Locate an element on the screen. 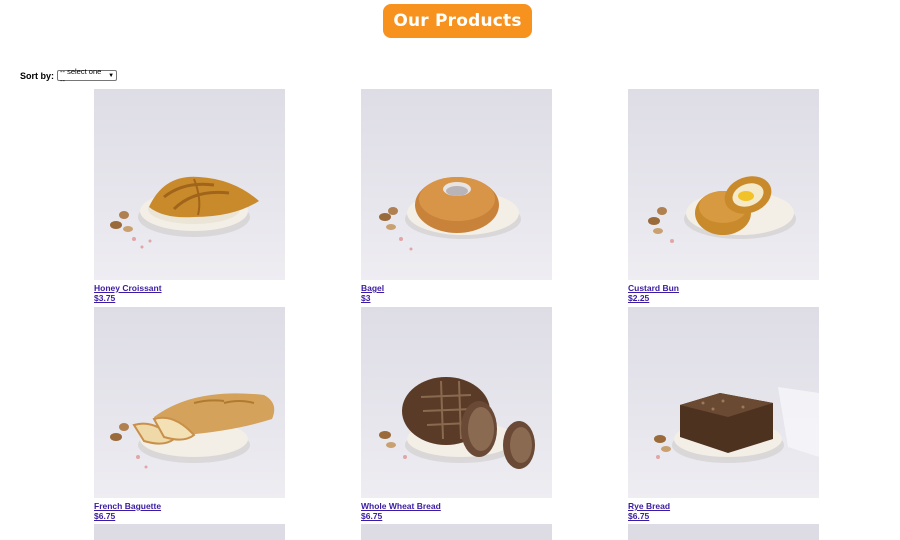 Image resolution: width=900 pixels, height=540 pixels. product-name-link: Bagel is located at coordinates (456, 288).